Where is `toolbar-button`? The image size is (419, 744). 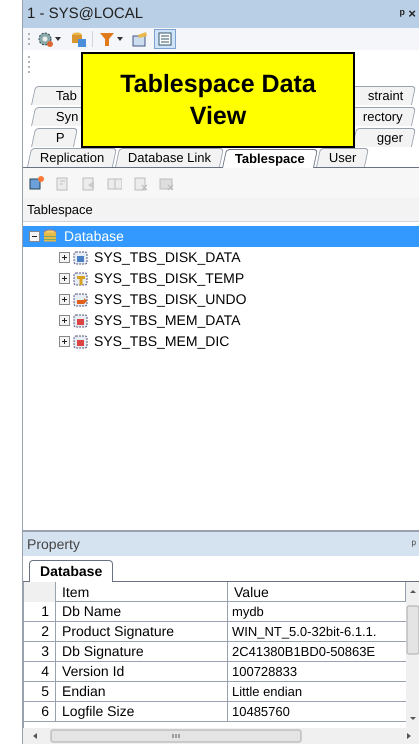
toolbar-button is located at coordinates (165, 39).